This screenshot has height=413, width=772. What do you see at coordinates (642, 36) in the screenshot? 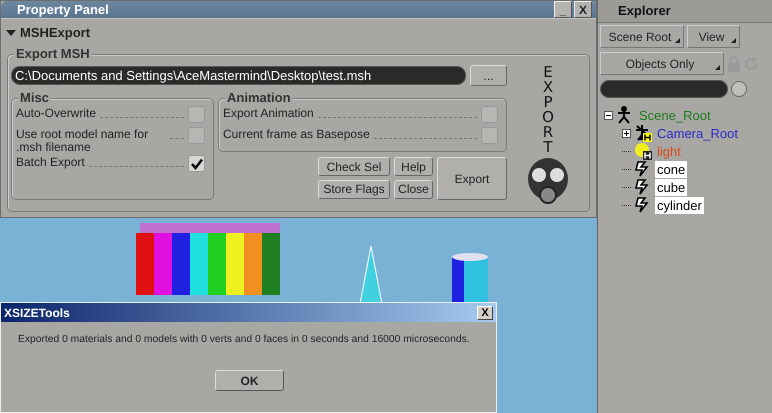
I see `scope-dropdown: Scene Root` at bounding box center [642, 36].